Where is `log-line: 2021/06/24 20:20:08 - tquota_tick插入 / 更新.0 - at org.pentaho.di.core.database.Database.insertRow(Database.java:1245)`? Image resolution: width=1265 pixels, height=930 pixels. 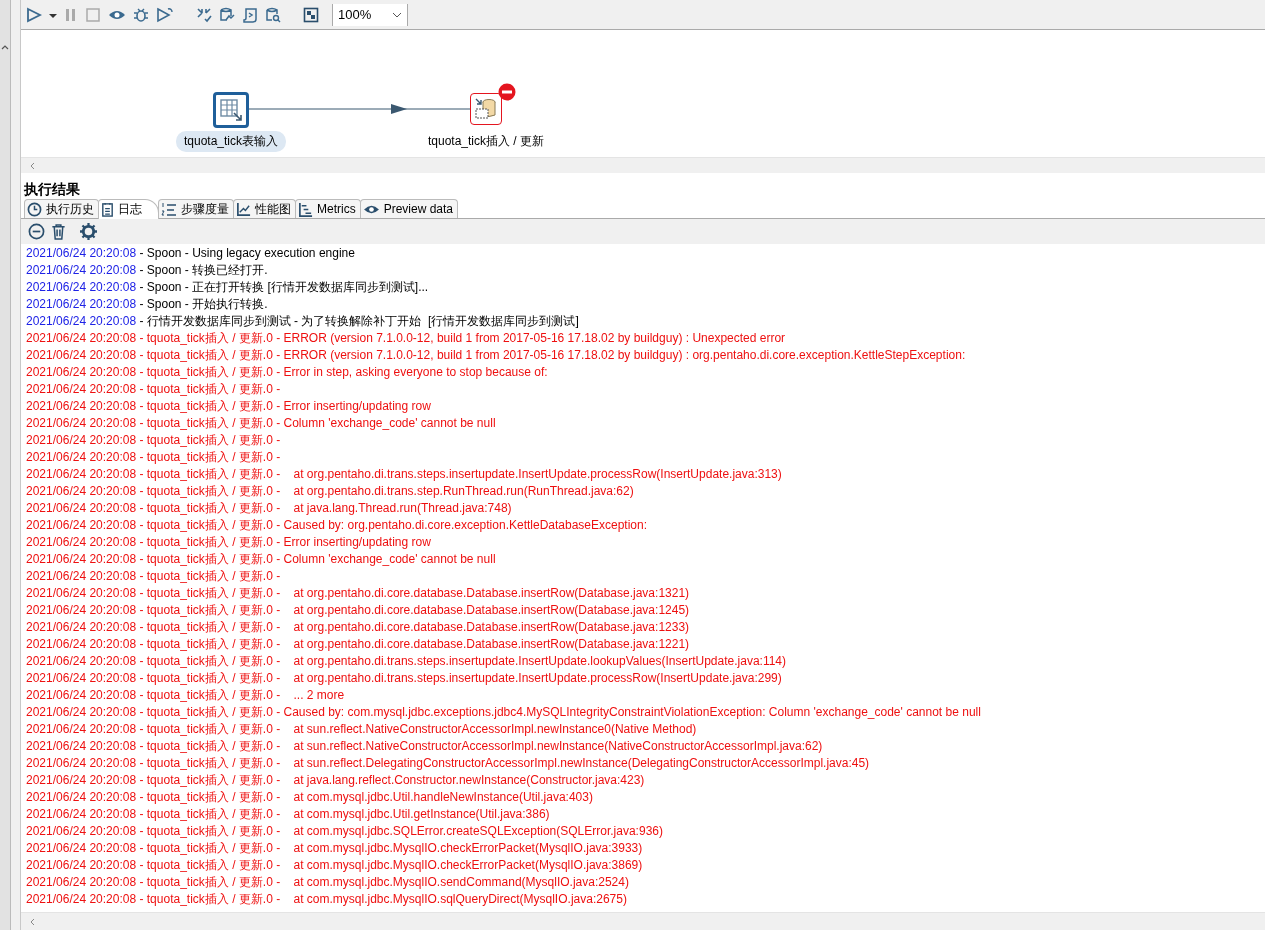 log-line: 2021/06/24 20:20:08 - tquota_tick插入 / 更新.0 - at org.pentaho.di.core.database.Database.insertRow(Database.java:1245) is located at coordinates (358, 610).